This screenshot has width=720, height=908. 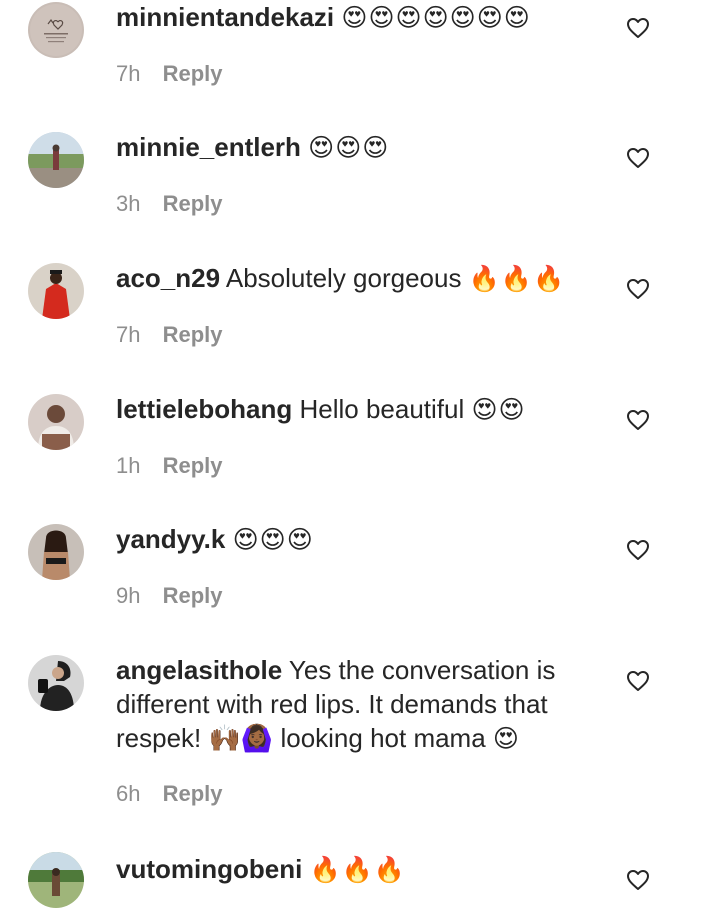 What do you see at coordinates (204, 409) in the screenshot?
I see `comment-username: lettielebohang` at bounding box center [204, 409].